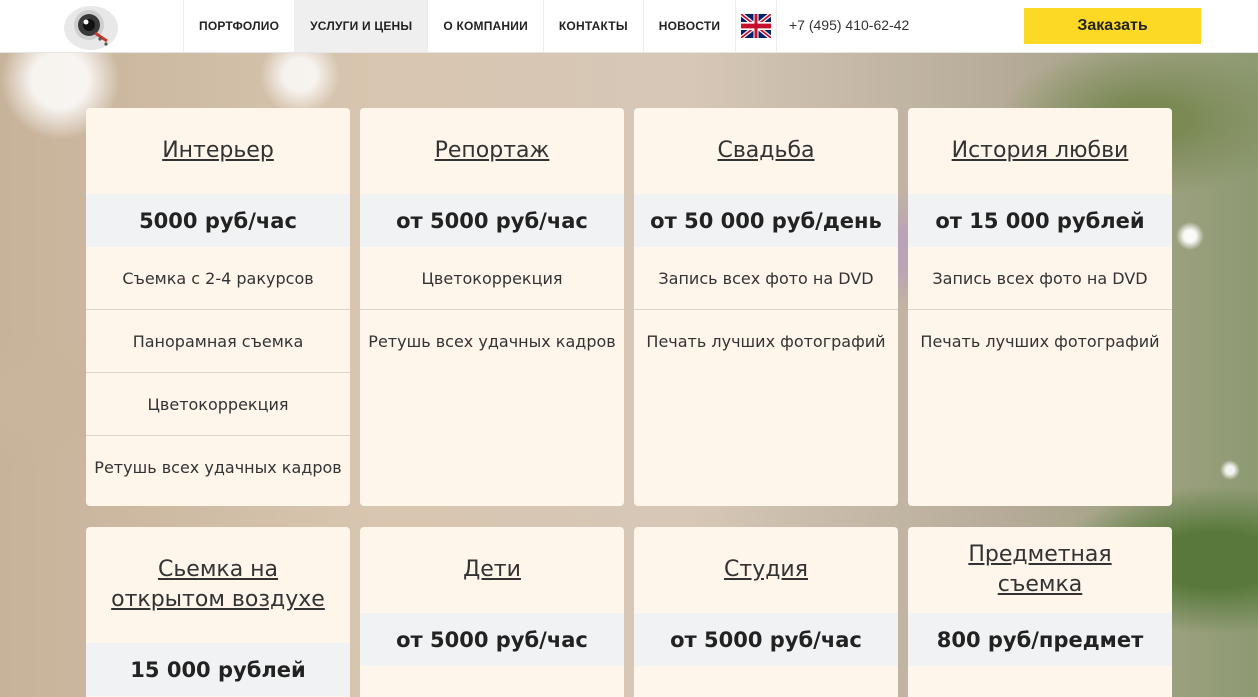 The width and height of the screenshot is (1258, 697). I want to click on logo, so click(91, 27).